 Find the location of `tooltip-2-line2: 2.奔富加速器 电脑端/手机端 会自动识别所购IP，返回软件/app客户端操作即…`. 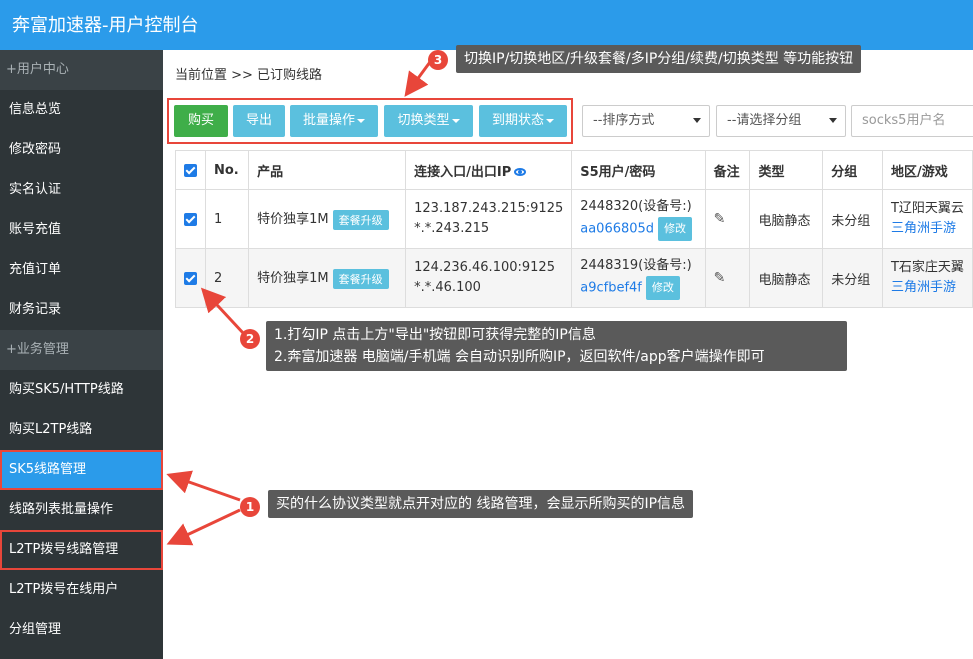

tooltip-2-line2: 2.奔富加速器 电脑端/手机端 会自动识别所购IP，返回软件/app客户端操作即… is located at coordinates (519, 357).